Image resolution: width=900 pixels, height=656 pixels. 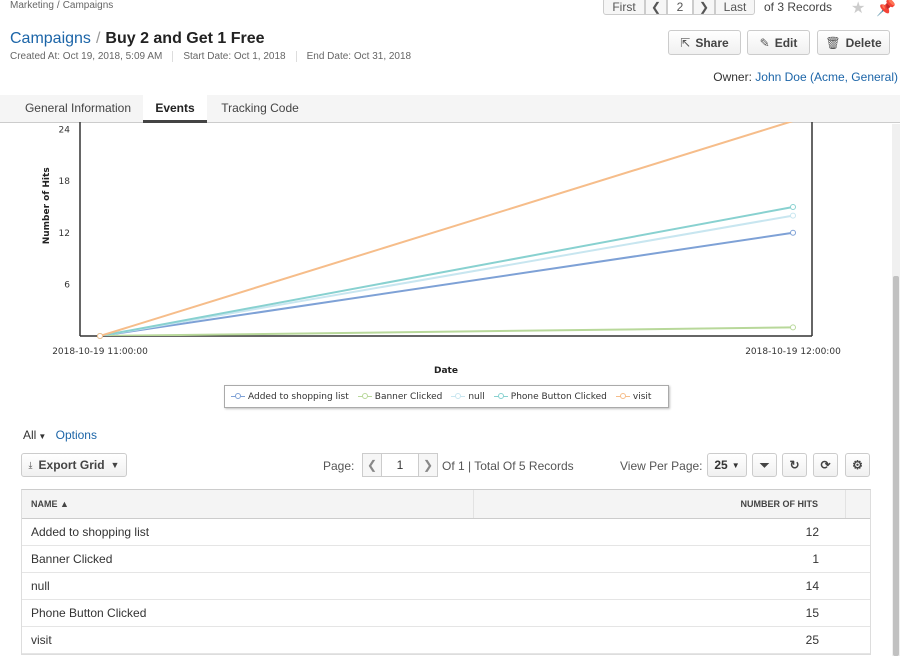 I want to click on per-page-select: 25 ▼, so click(x=727, y=465).